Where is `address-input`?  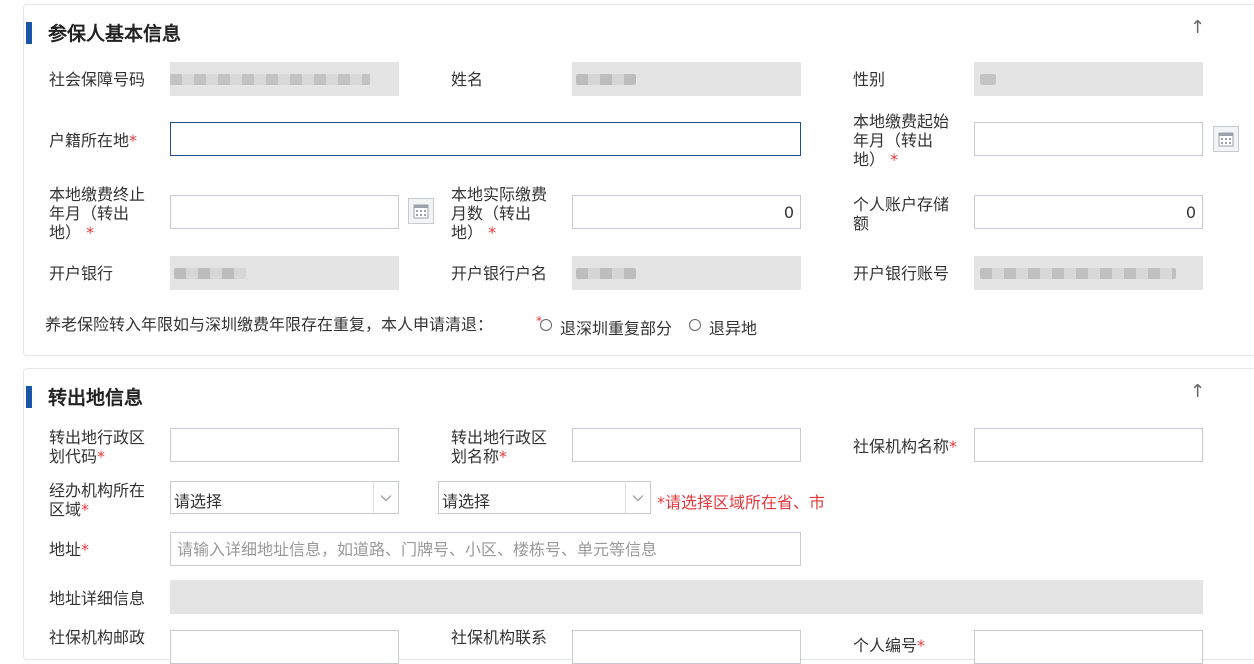 address-input is located at coordinates (485, 549).